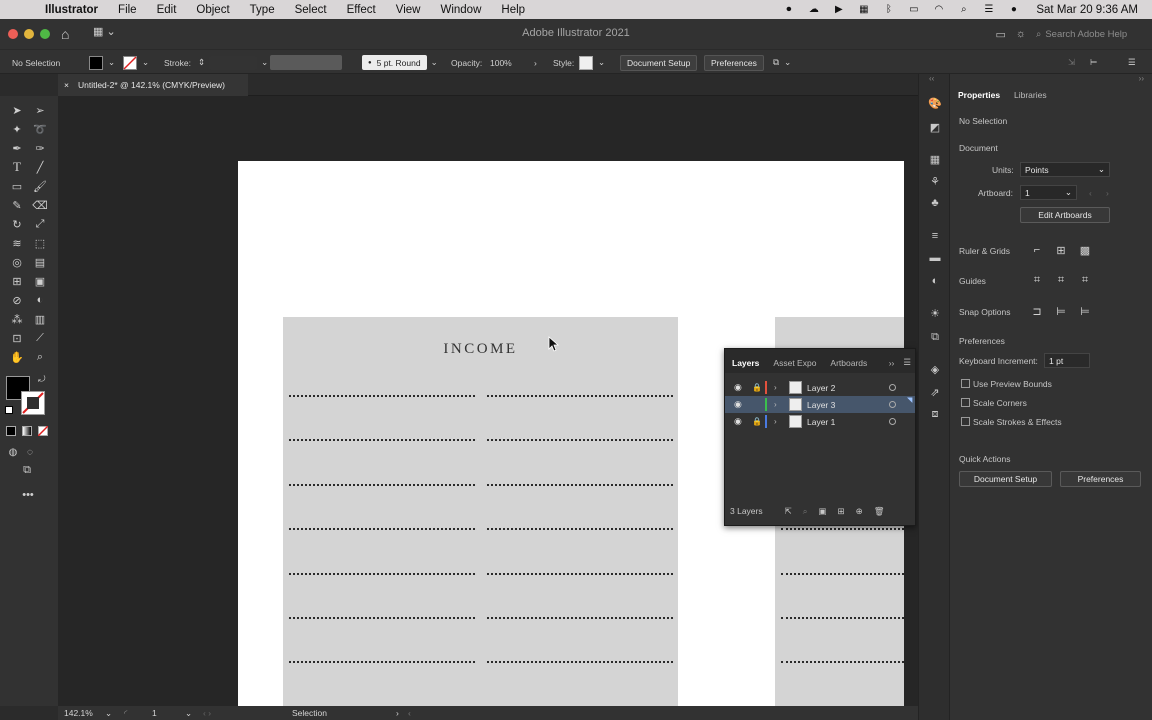  I want to click on gradient-tool-icon: ▣, so click(40, 281).